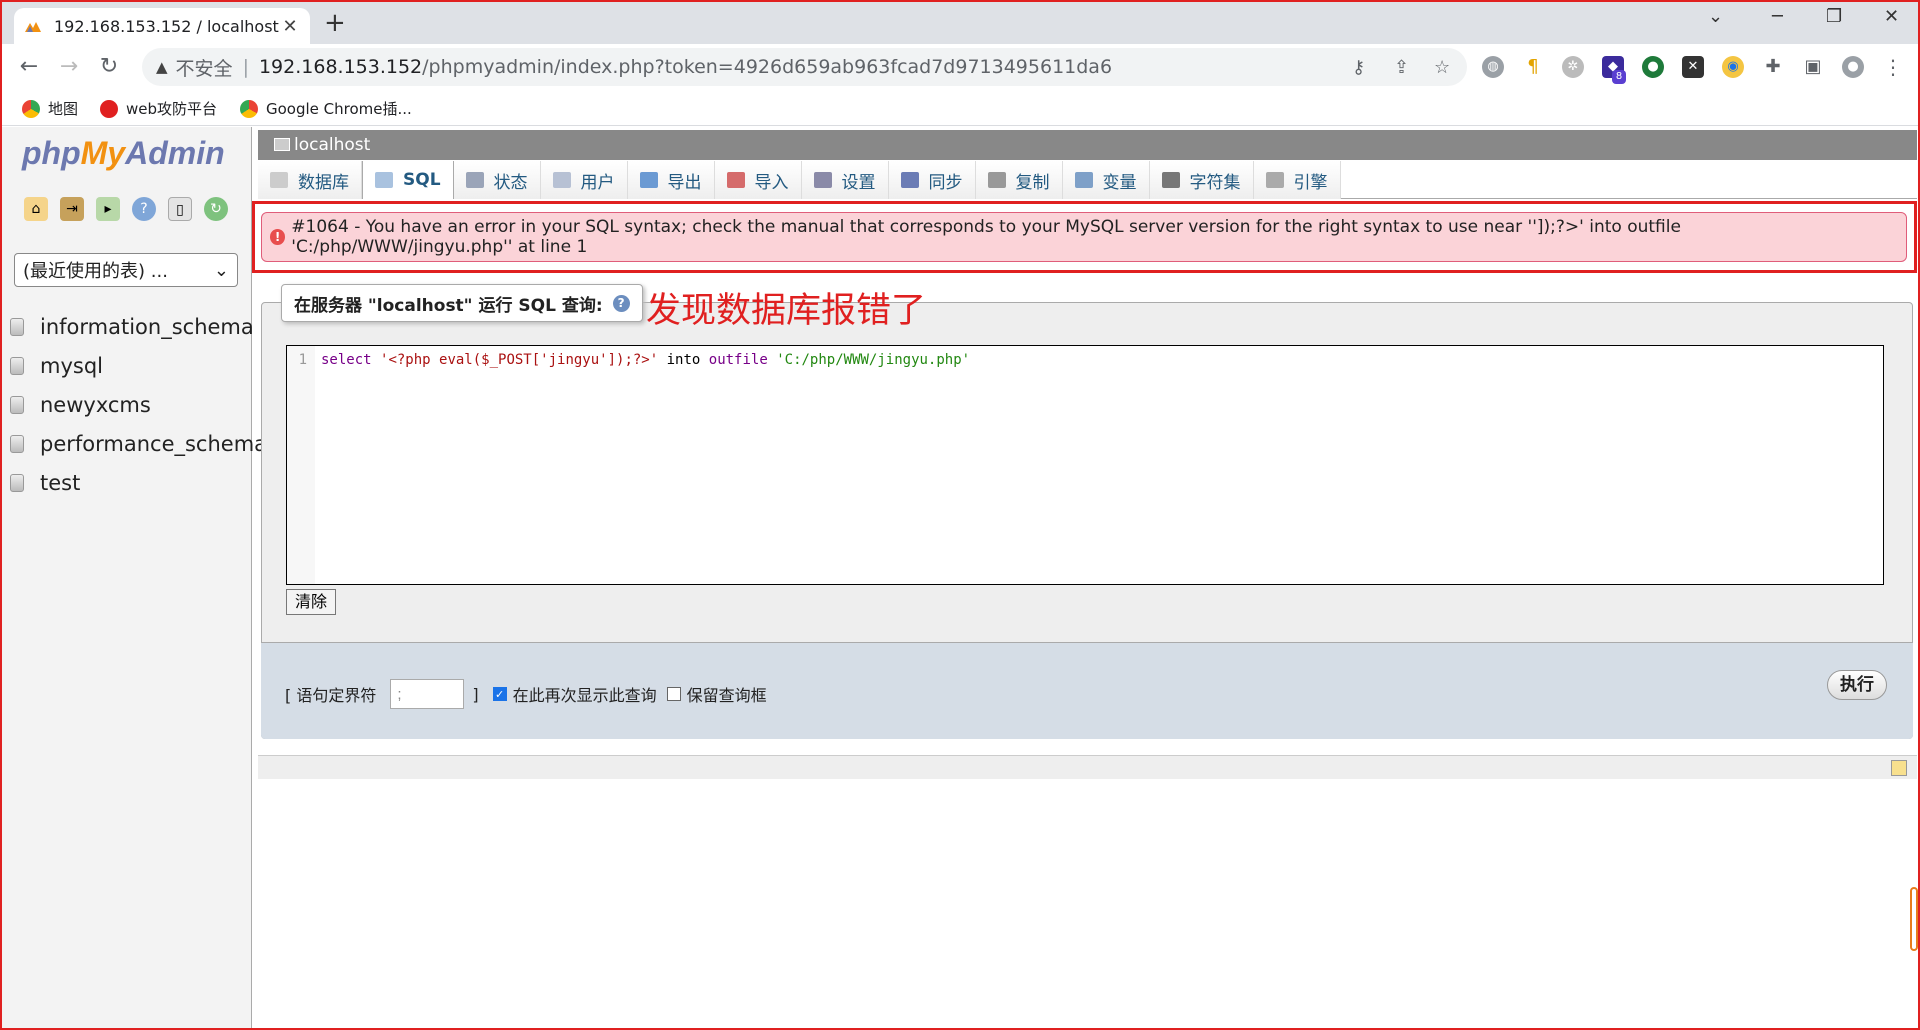 This screenshot has width=1920, height=1030. Describe the element at coordinates (408, 180) in the screenshot. I see `tab-sql: SQL` at that location.